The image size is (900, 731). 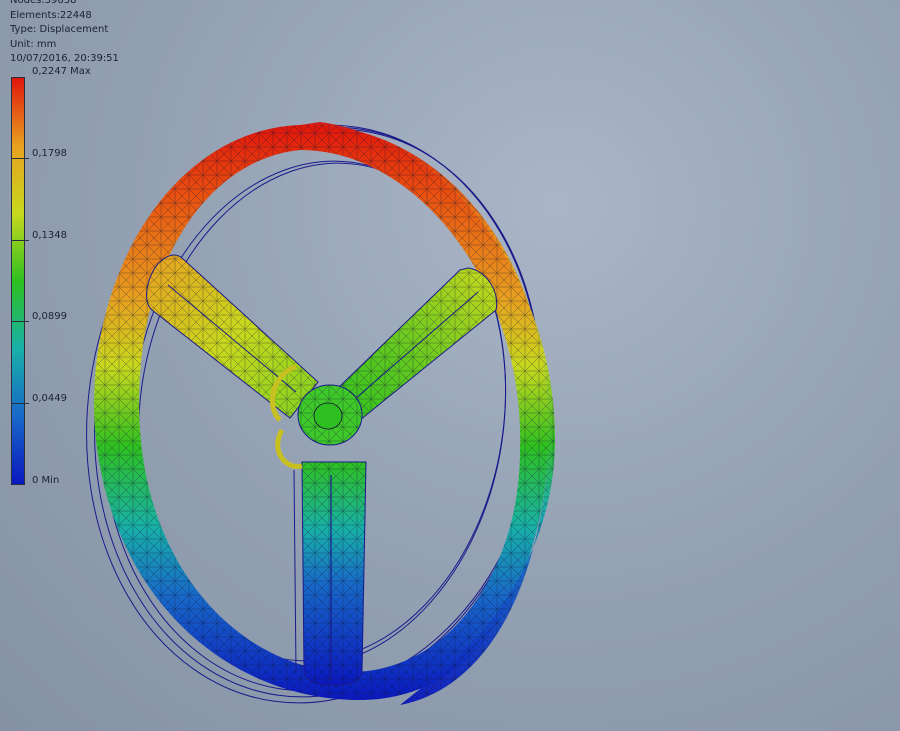 What do you see at coordinates (33, 44) in the screenshot?
I see `result-unit: Unit: mm` at bounding box center [33, 44].